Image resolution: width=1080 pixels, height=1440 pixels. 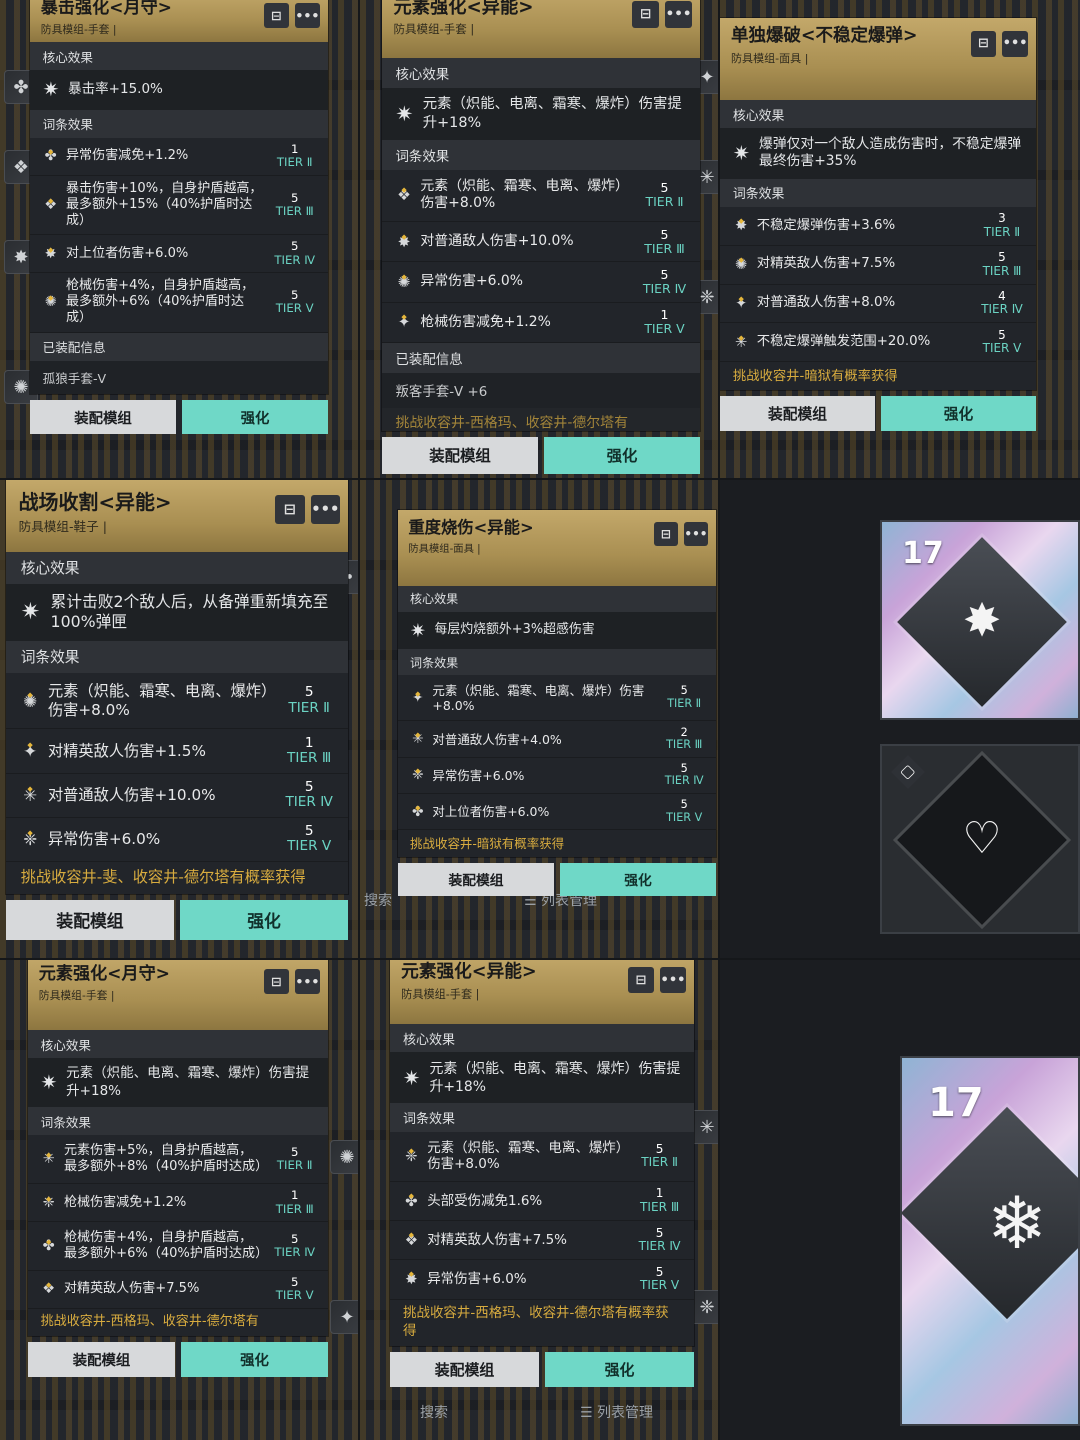 What do you see at coordinates (131, 794) in the screenshot?
I see `affix-text: 对普通敌人伤害+10.0%` at bounding box center [131, 794].